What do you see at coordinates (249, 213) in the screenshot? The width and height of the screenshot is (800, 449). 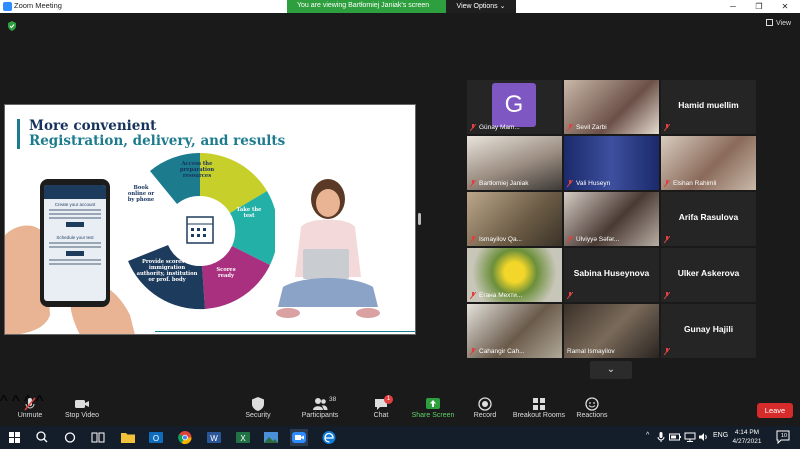 I see `wheel-label-take: Take the test` at bounding box center [249, 213].